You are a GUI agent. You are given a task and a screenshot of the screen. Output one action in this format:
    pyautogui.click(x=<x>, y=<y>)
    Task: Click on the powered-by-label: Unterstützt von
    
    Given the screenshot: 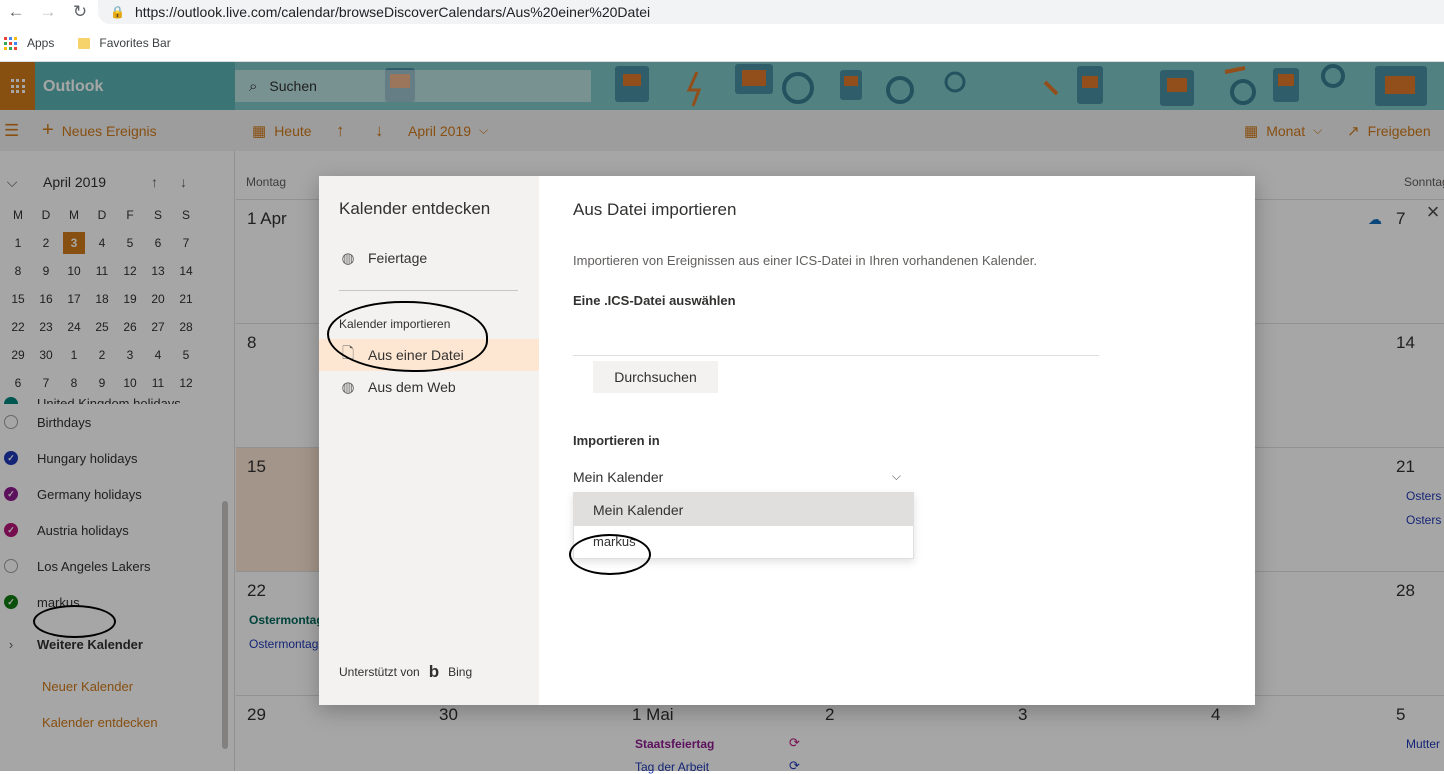 What is the action you would take?
    pyautogui.click(x=379, y=672)
    